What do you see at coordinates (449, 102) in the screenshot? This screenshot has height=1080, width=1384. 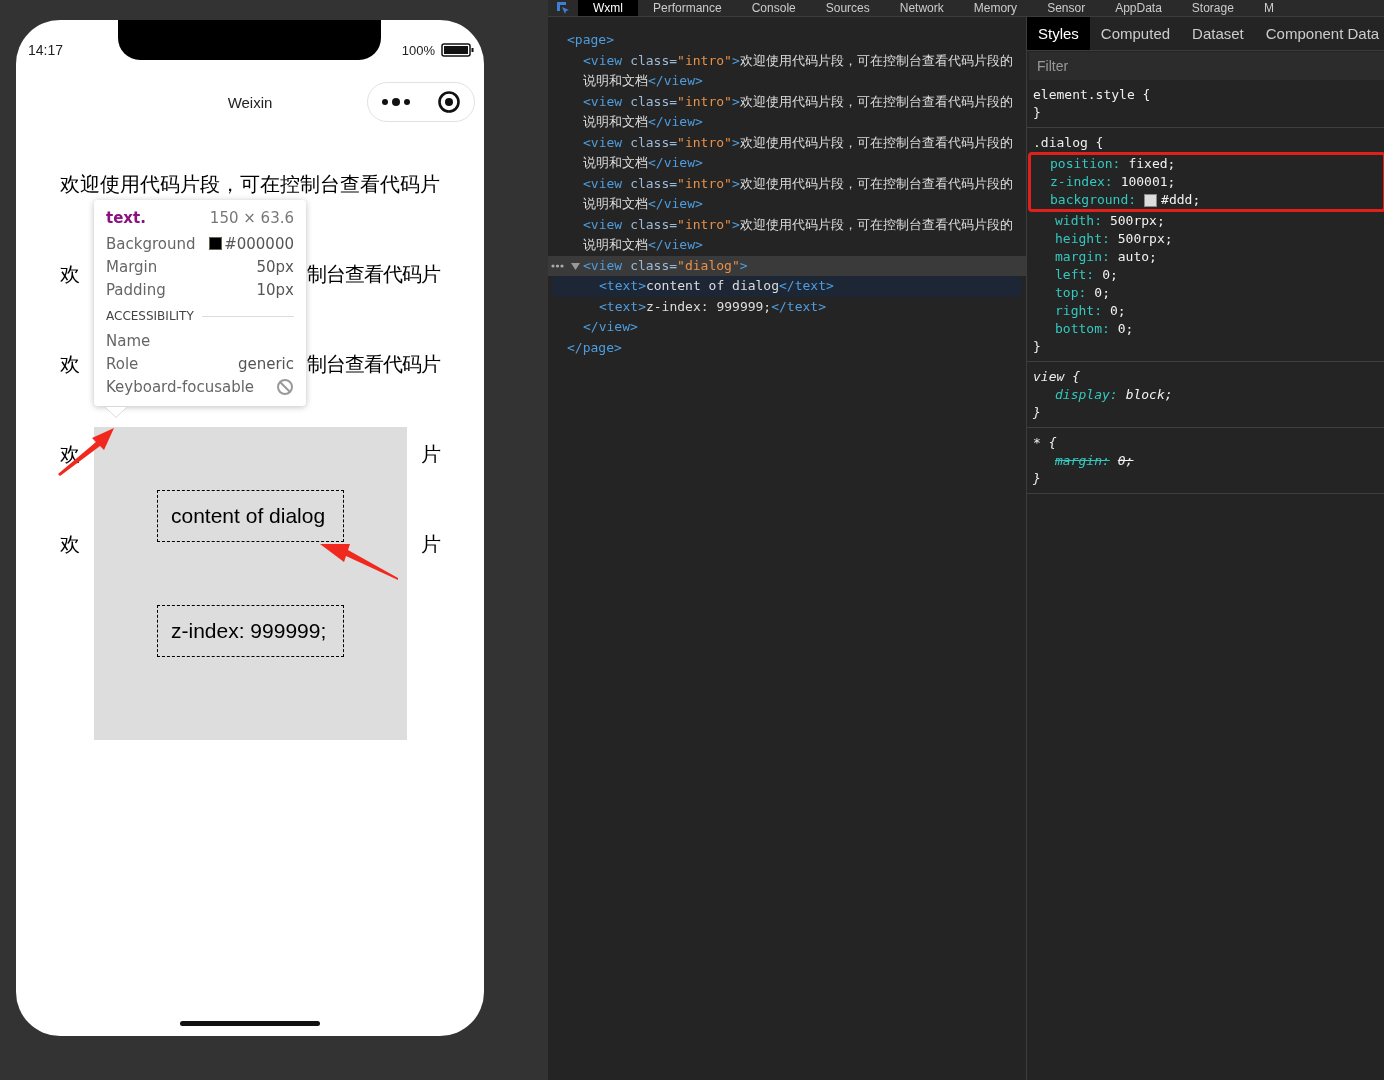 I see `close-icon` at bounding box center [449, 102].